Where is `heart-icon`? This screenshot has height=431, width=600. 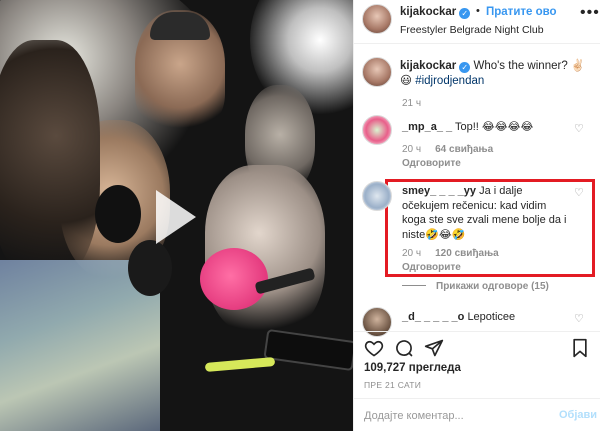 heart-icon is located at coordinates (374, 348).